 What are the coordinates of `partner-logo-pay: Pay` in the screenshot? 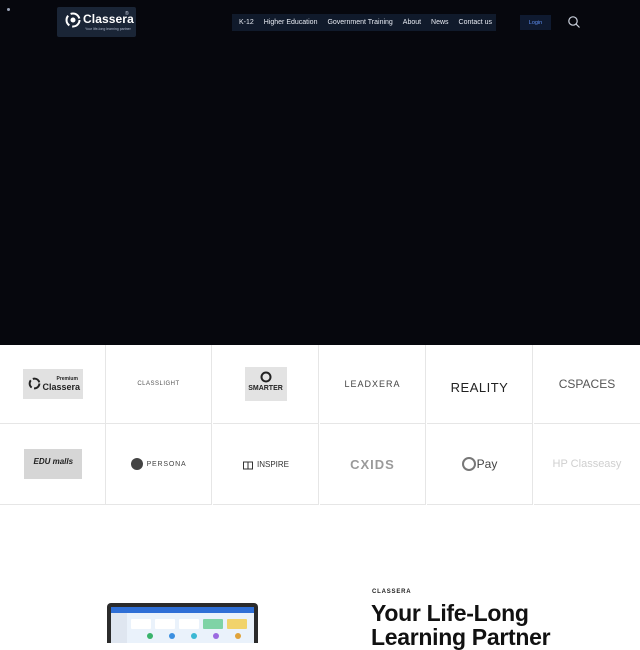 It's located at (479, 464).